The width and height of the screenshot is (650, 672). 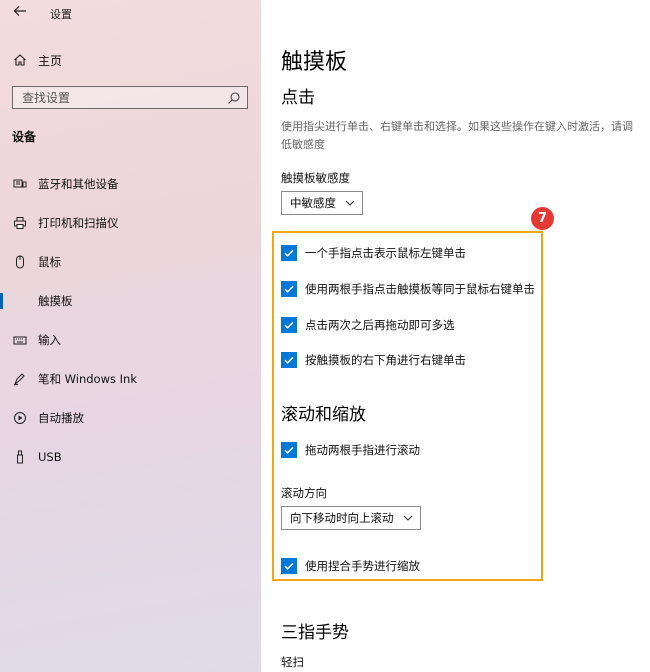 I want to click on autoplay-icon, so click(x=20, y=418).